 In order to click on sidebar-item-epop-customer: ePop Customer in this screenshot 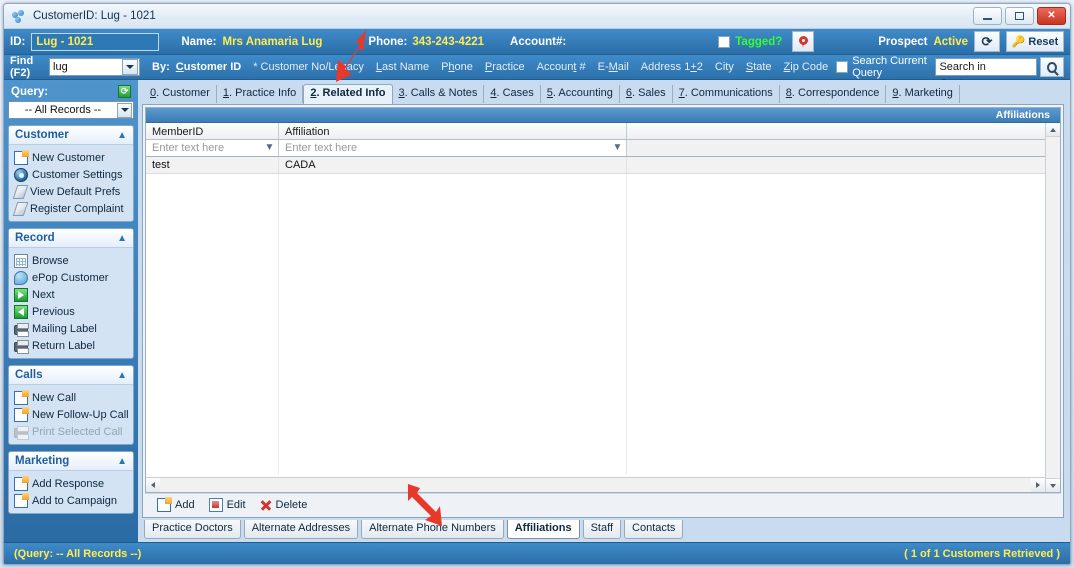, I will do `click(72, 277)`.